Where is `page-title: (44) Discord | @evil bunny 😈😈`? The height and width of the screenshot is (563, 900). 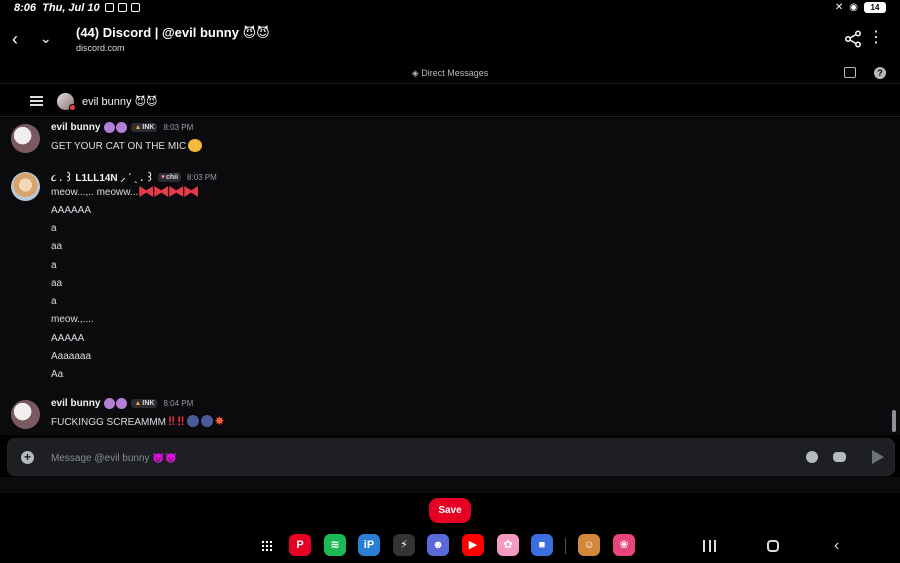 page-title: (44) Discord | @evil bunny 😈😈 is located at coordinates (173, 32).